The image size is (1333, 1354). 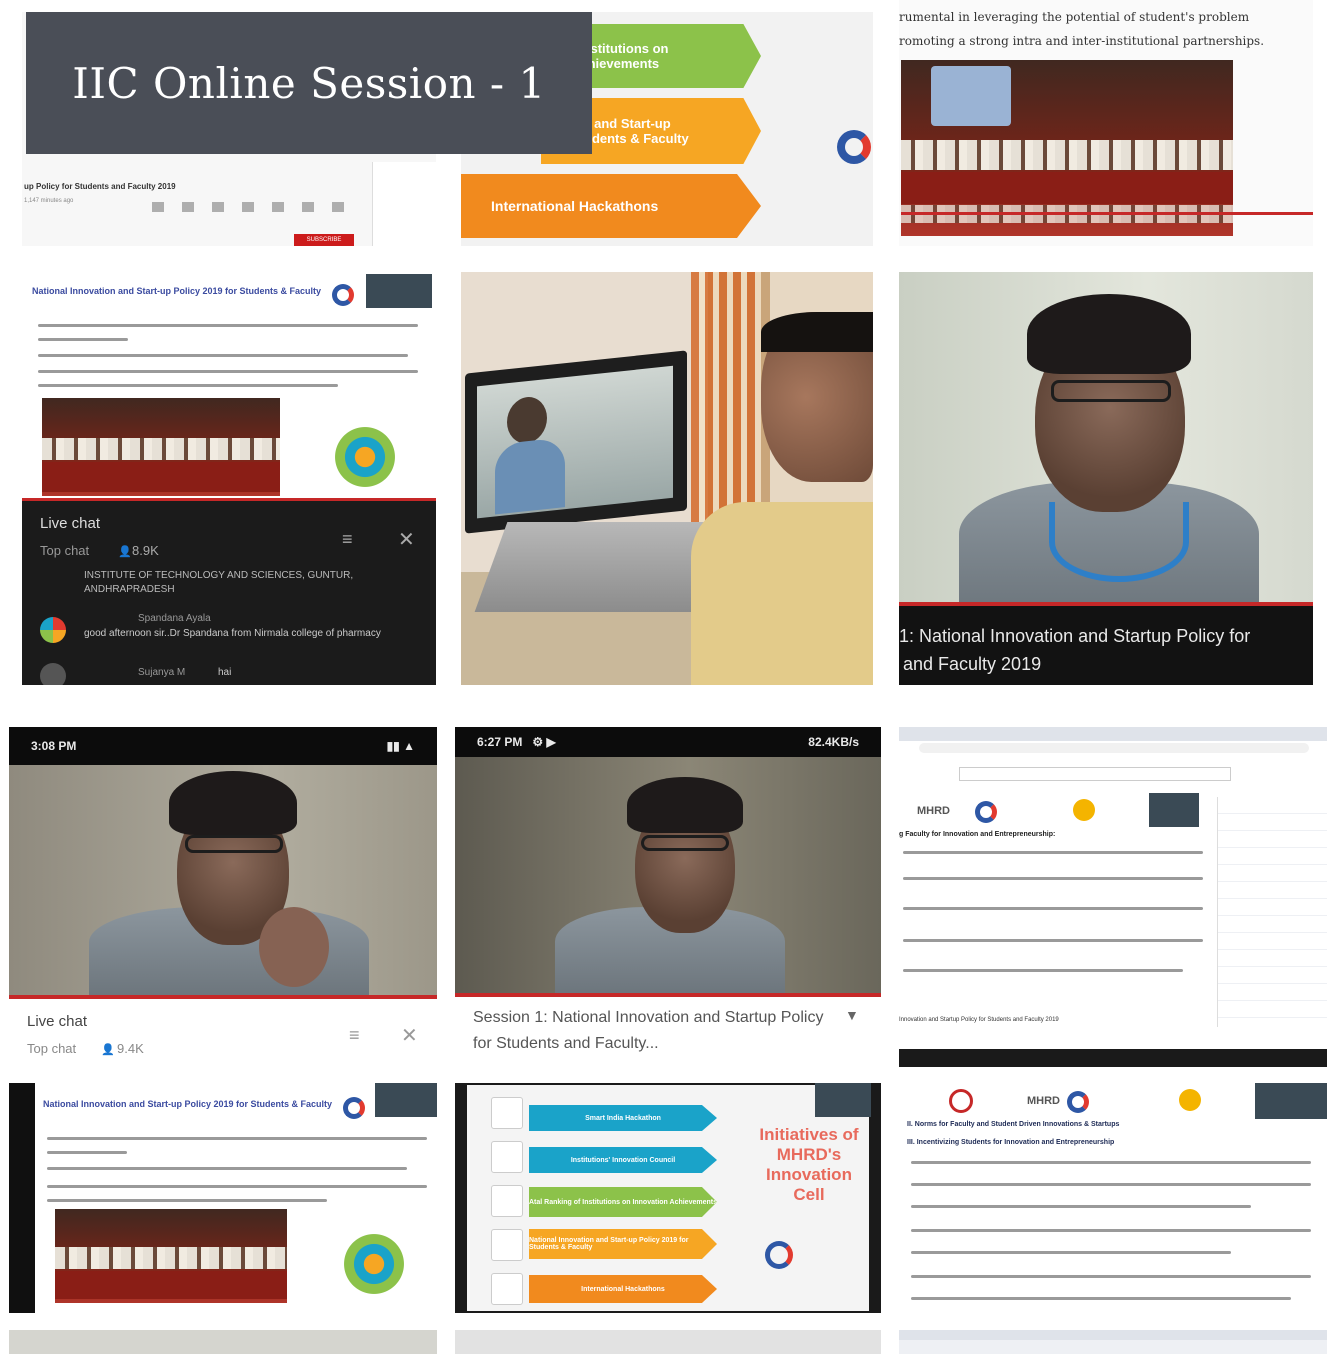 I want to click on initiative-item: Smart India Hackathon, so click(x=623, y=1118).